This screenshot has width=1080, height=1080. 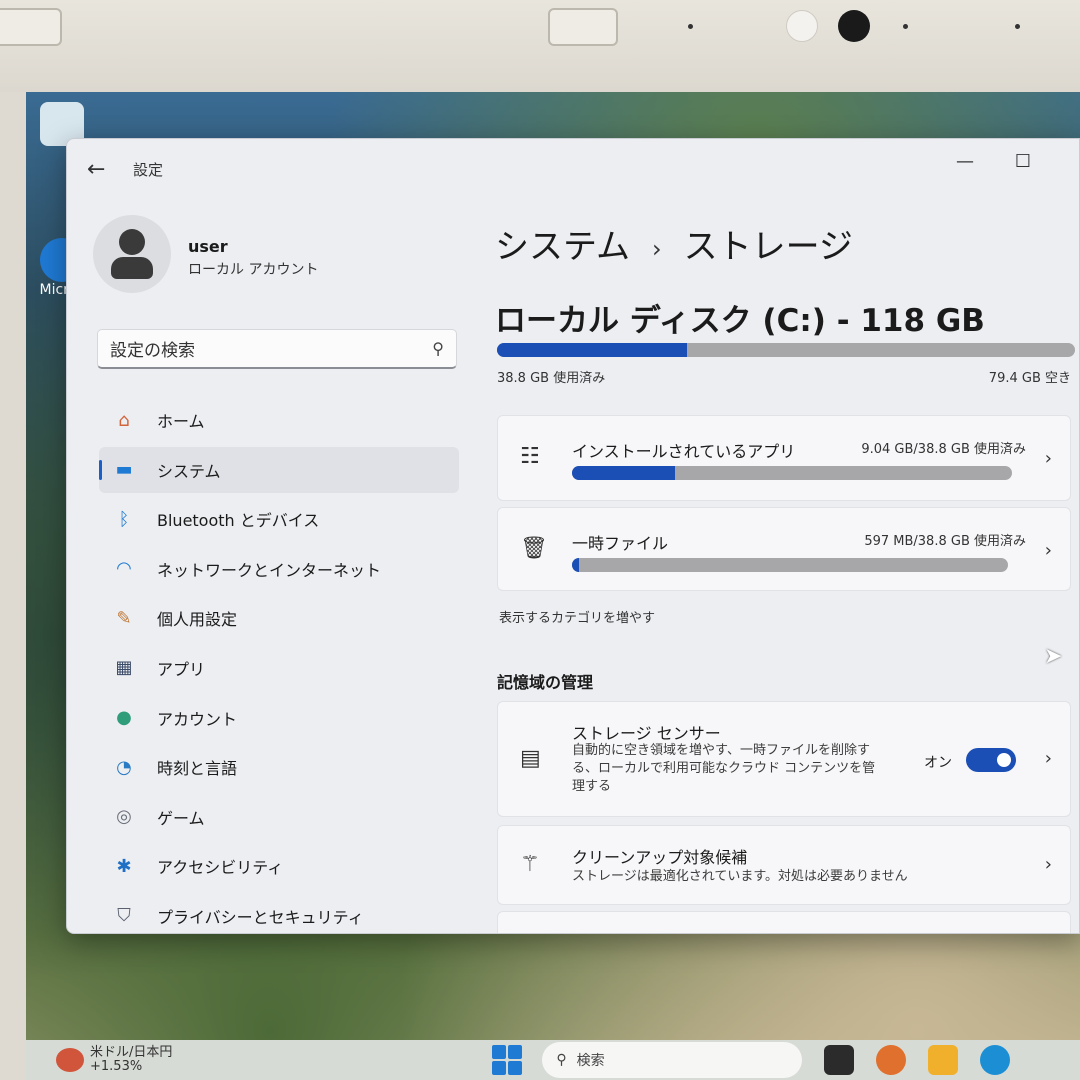 What do you see at coordinates (530, 758) in the screenshot?
I see `drive-icon: ▤` at bounding box center [530, 758].